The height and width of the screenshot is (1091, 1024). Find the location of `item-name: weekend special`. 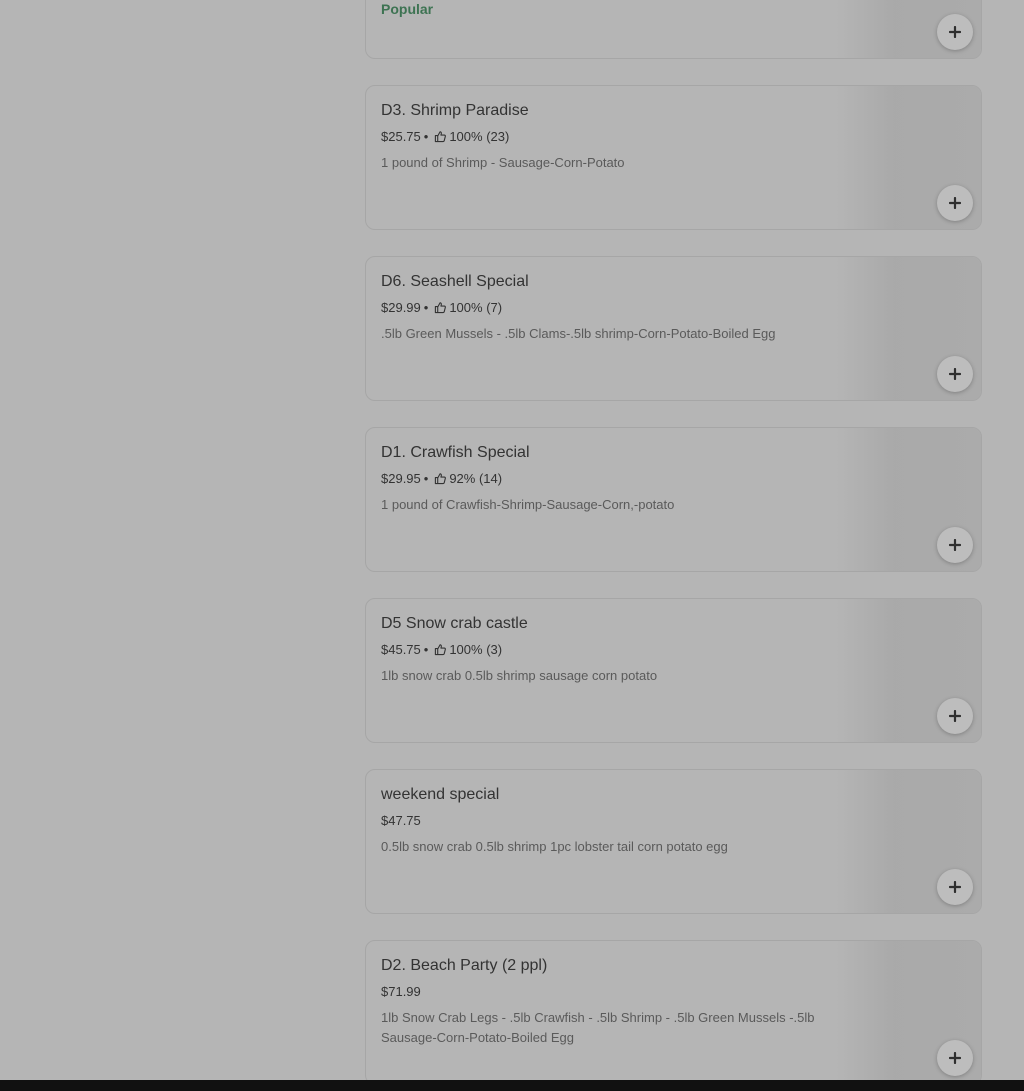

item-name: weekend special is located at coordinates (440, 794).